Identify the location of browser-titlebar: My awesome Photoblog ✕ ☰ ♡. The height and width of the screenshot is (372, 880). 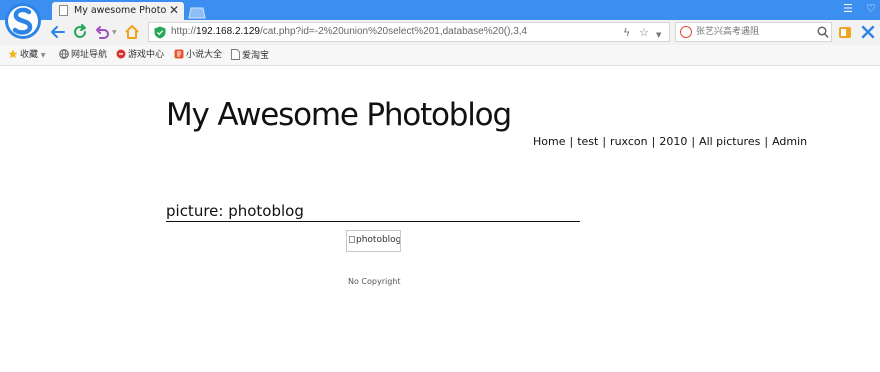
(440, 10).